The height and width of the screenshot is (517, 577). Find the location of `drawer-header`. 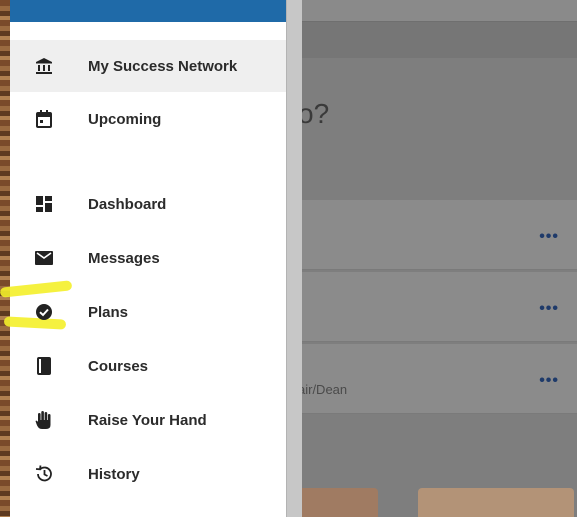

drawer-header is located at coordinates (148, 11).